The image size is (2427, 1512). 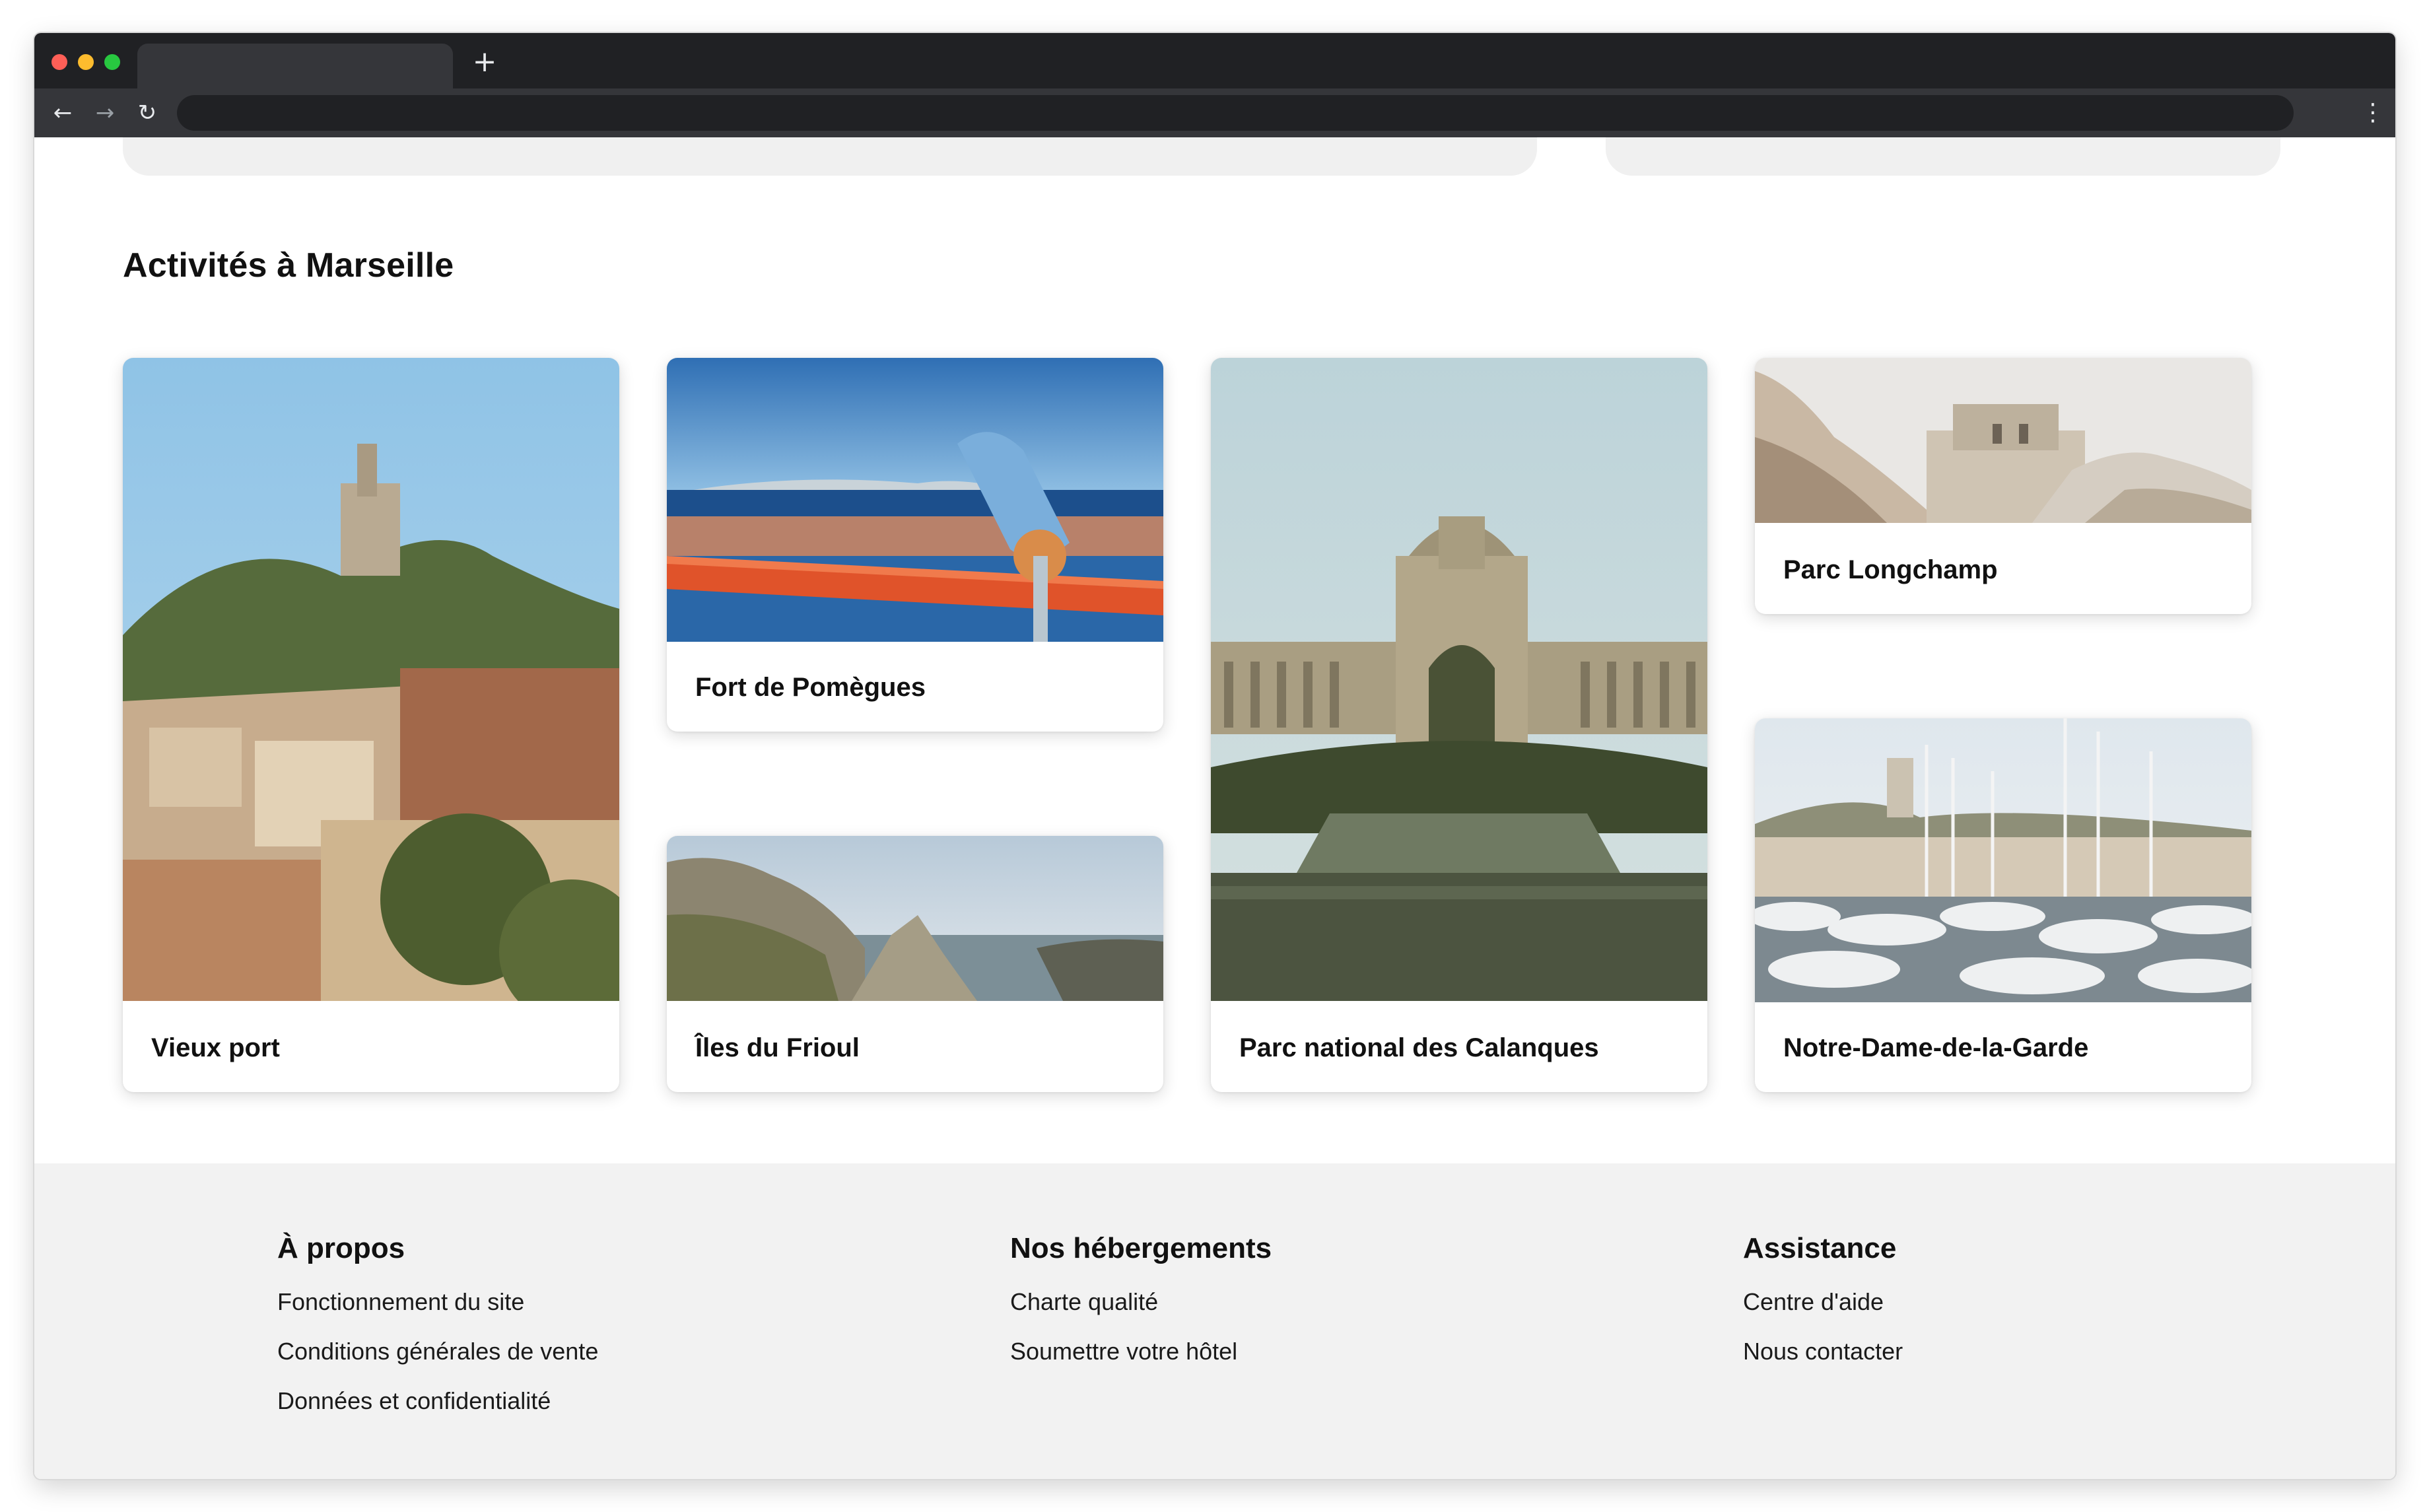 I want to click on palace-fountain-photo, so click(x=1459, y=680).